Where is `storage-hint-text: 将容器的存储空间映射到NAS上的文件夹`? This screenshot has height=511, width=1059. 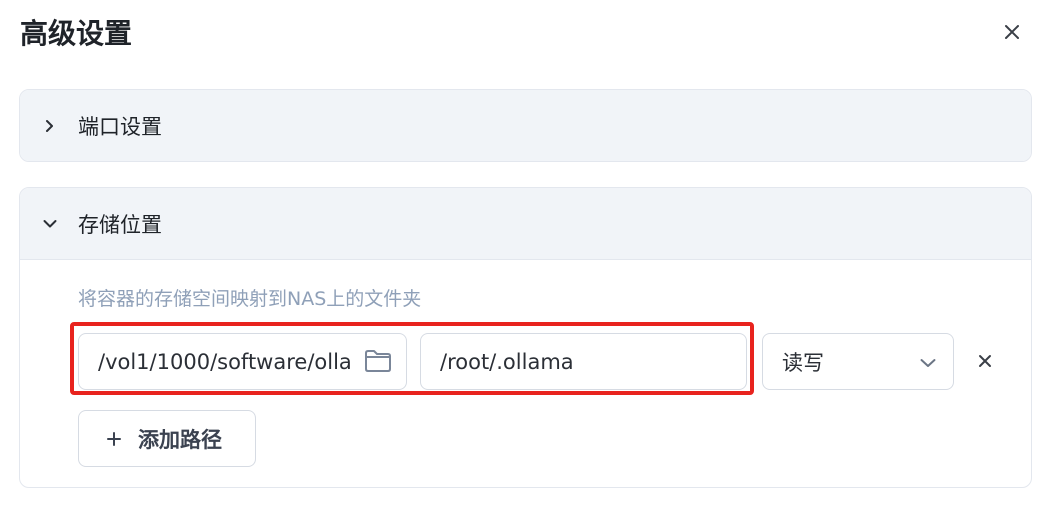
storage-hint-text: 将容器的存储空间映射到NAS上的文件夹 is located at coordinates (250, 299).